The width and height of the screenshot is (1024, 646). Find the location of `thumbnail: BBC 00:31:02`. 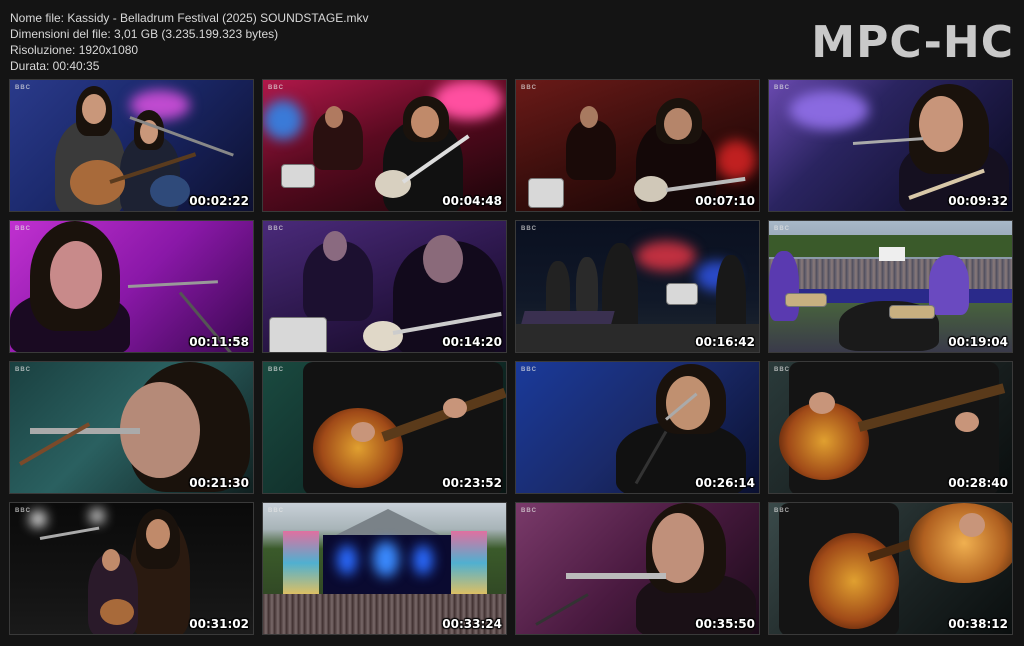

thumbnail: BBC 00:31:02 is located at coordinates (131, 568).